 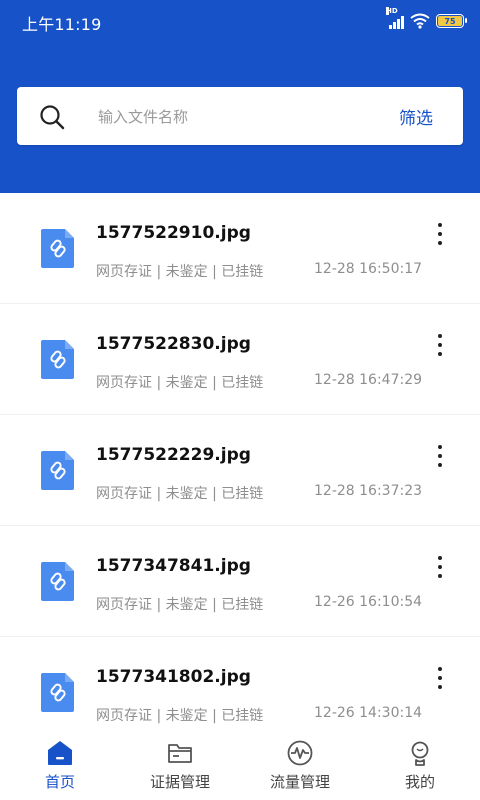 What do you see at coordinates (60, 753) in the screenshot?
I see `home-icon` at bounding box center [60, 753].